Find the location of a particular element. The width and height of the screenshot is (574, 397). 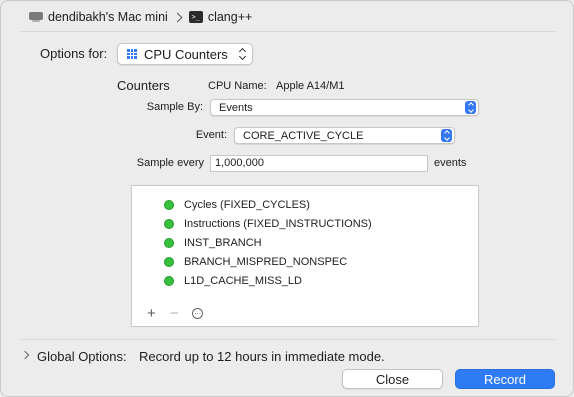

event-name: Instructions (FIXED_INSTRUCTIONS) is located at coordinates (278, 224).